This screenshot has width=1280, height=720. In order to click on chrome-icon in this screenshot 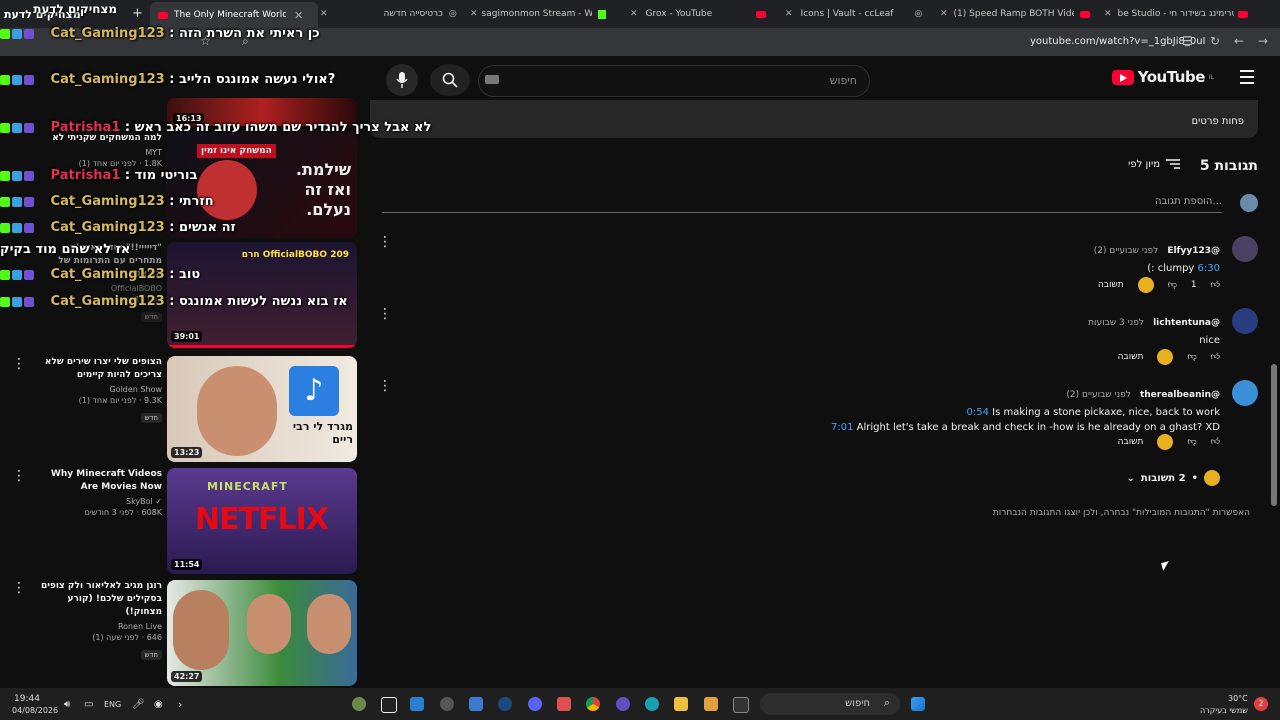, I will do `click(593, 704)`.